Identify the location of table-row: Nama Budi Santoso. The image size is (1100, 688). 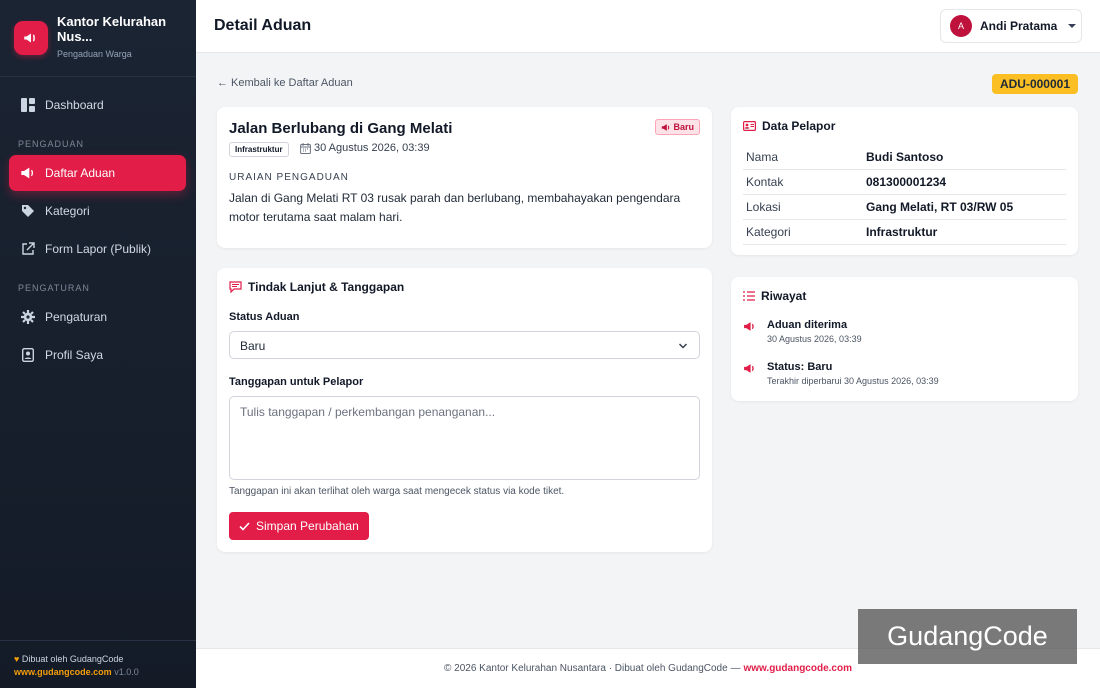
(904, 157).